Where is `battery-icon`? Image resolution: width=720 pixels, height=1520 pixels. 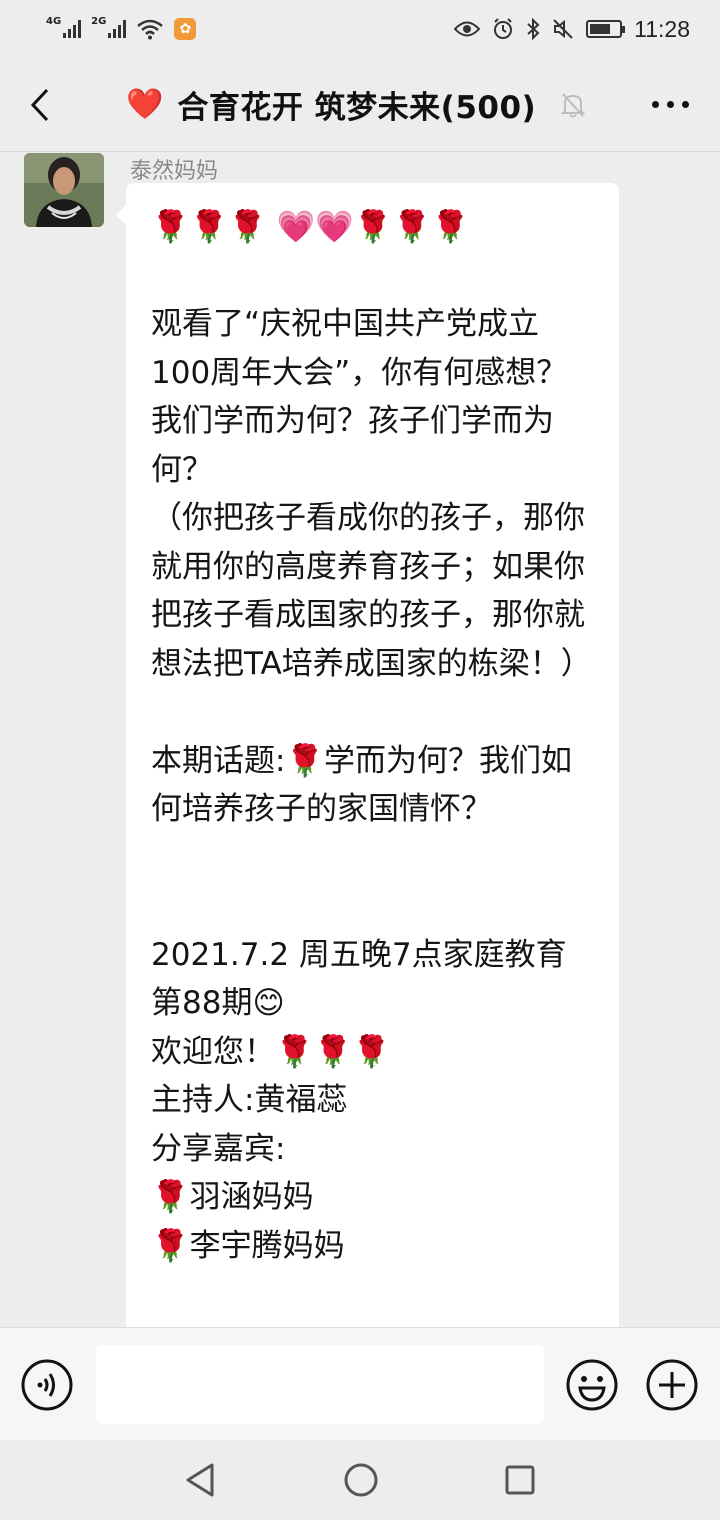 battery-icon is located at coordinates (606, 29).